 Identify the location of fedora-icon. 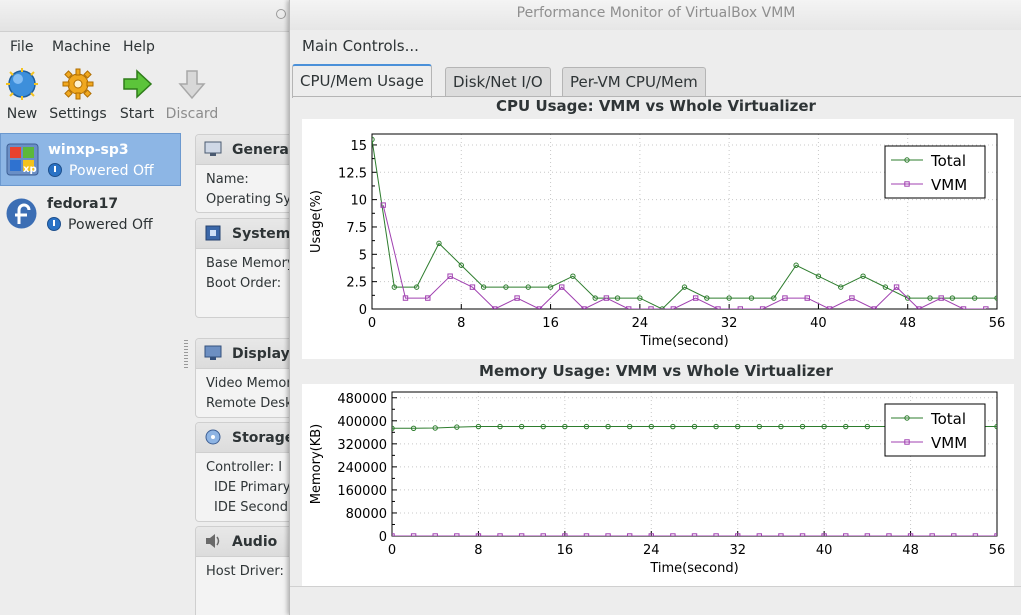
(21, 213).